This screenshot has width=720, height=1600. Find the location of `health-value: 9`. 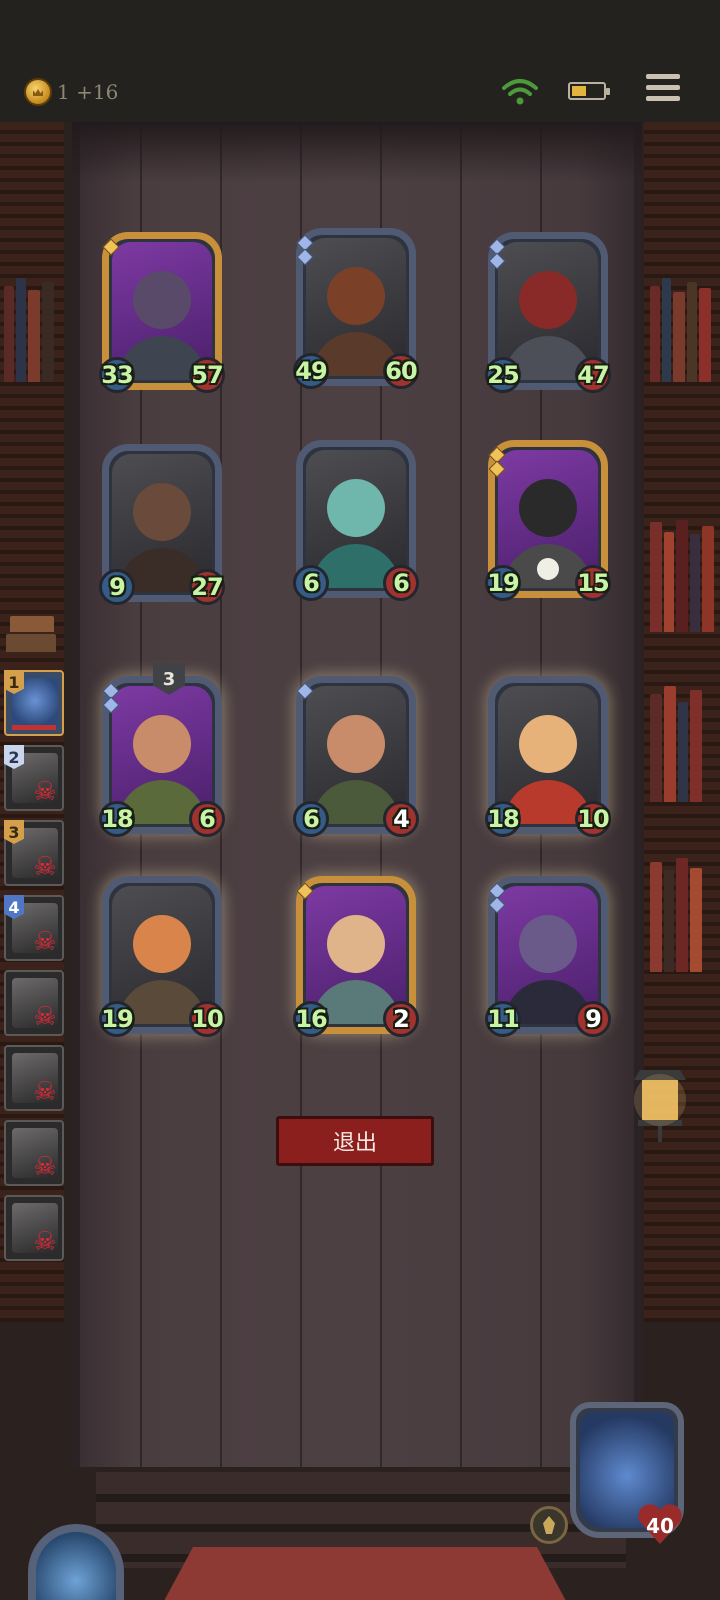

health-value: 9 is located at coordinates (593, 1019).